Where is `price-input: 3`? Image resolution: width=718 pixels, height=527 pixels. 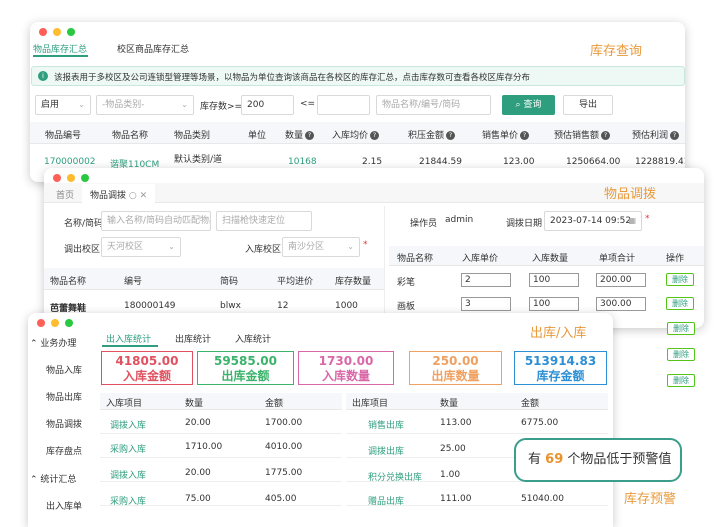
price-input: 3 is located at coordinates (486, 304).